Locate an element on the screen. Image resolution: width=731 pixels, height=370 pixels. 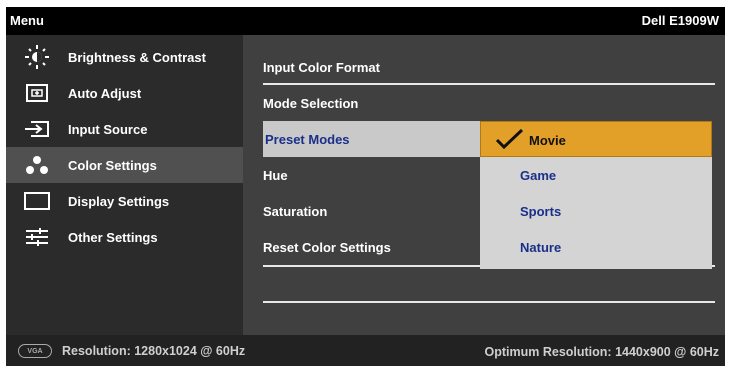
preset-modes-list: Movie Game Sports Nature is located at coordinates (596, 195).